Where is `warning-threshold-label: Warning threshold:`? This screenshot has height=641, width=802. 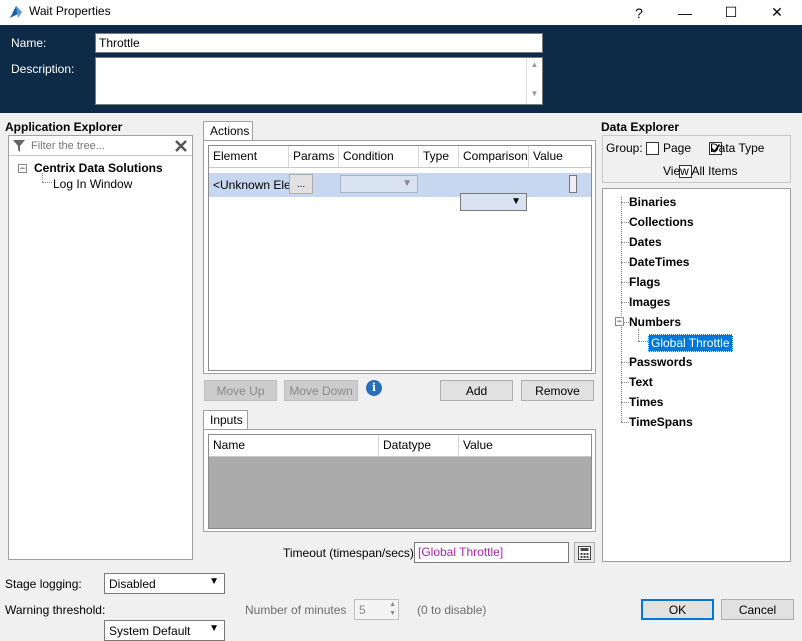
warning-threshold-label: Warning threshold: is located at coordinates (55, 610).